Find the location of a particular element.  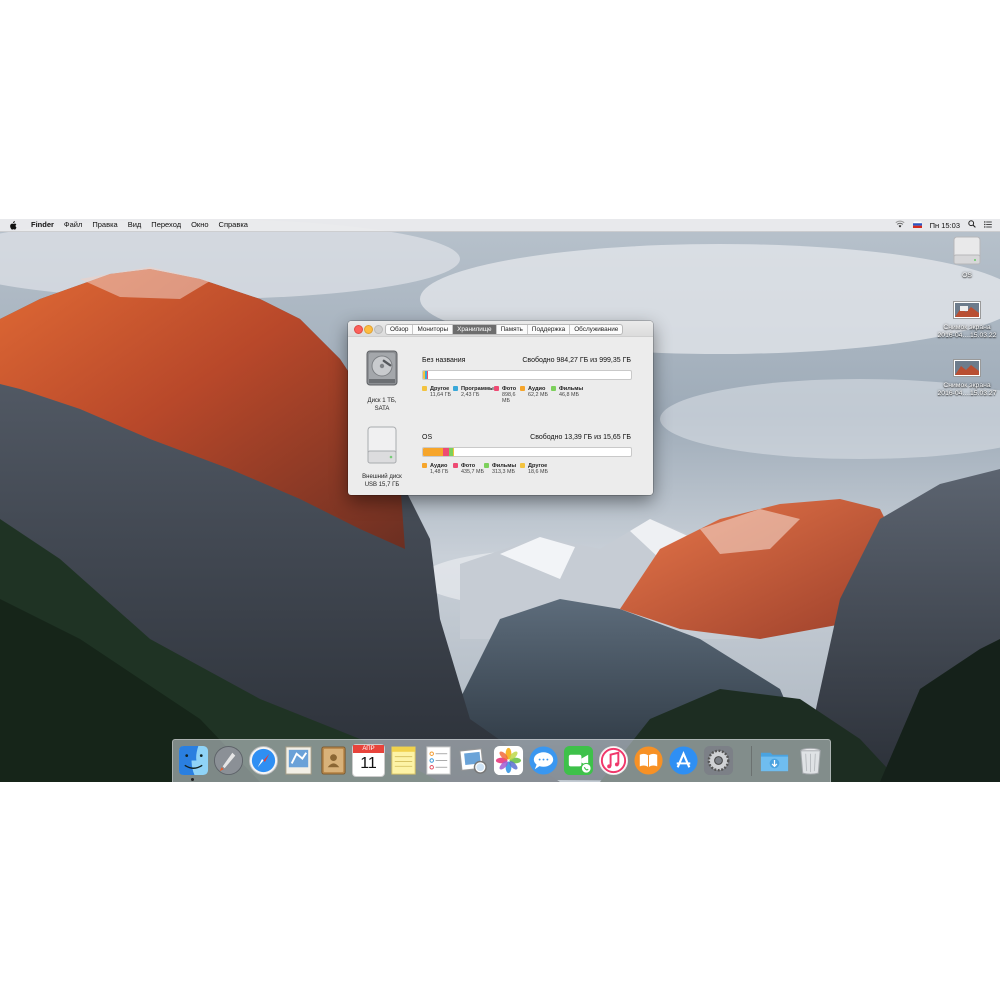

legend-item: Аудио 62,2 МБ is located at coordinates (535, 392).